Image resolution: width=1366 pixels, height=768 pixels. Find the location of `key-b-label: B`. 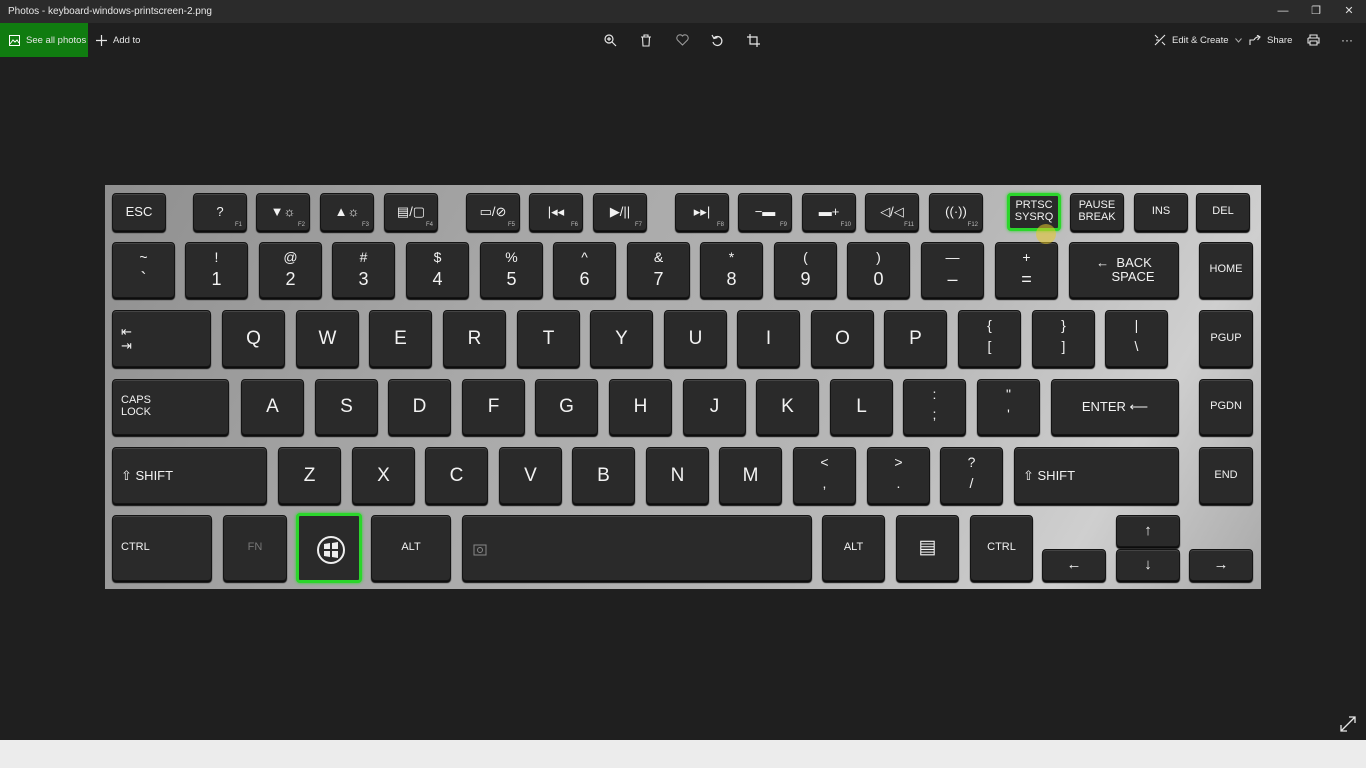

key-b-label: B is located at coordinates (603, 475).